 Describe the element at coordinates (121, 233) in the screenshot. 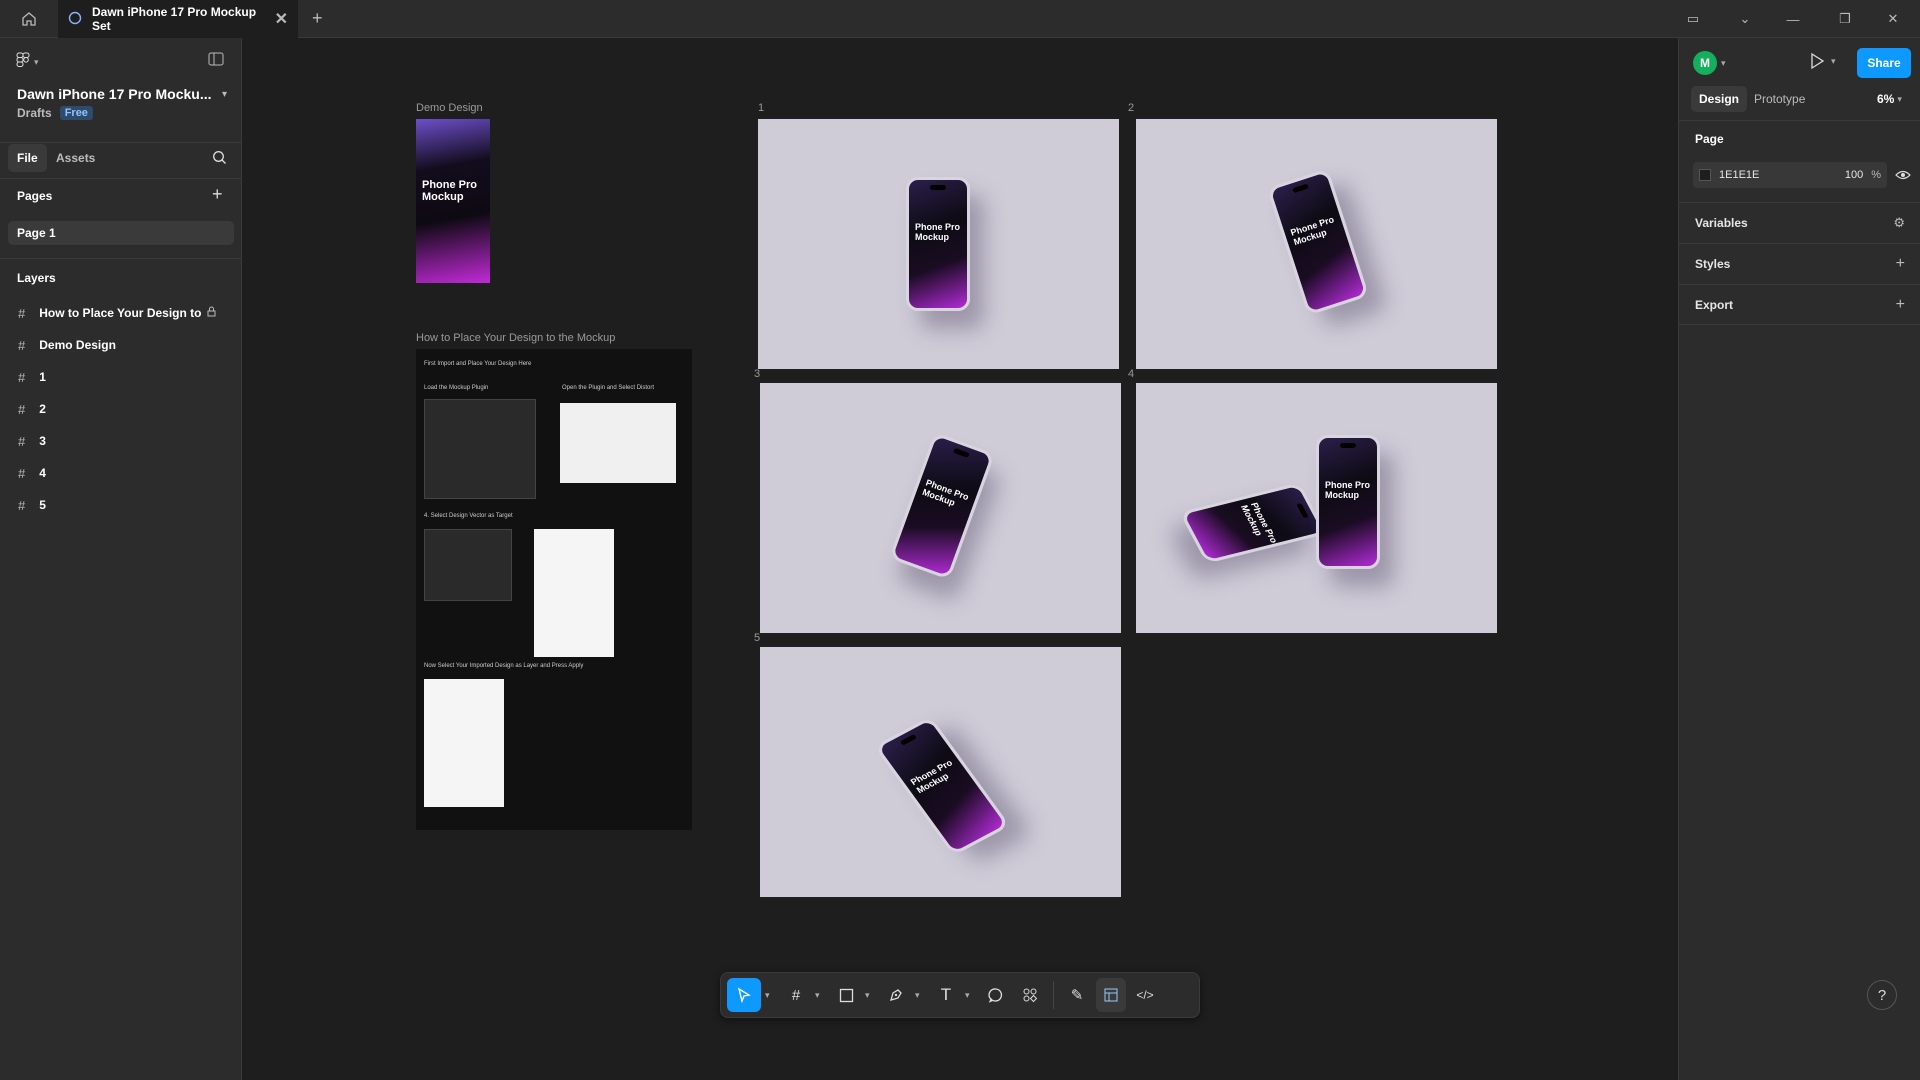

I see `page-item-1: Page 1` at that location.